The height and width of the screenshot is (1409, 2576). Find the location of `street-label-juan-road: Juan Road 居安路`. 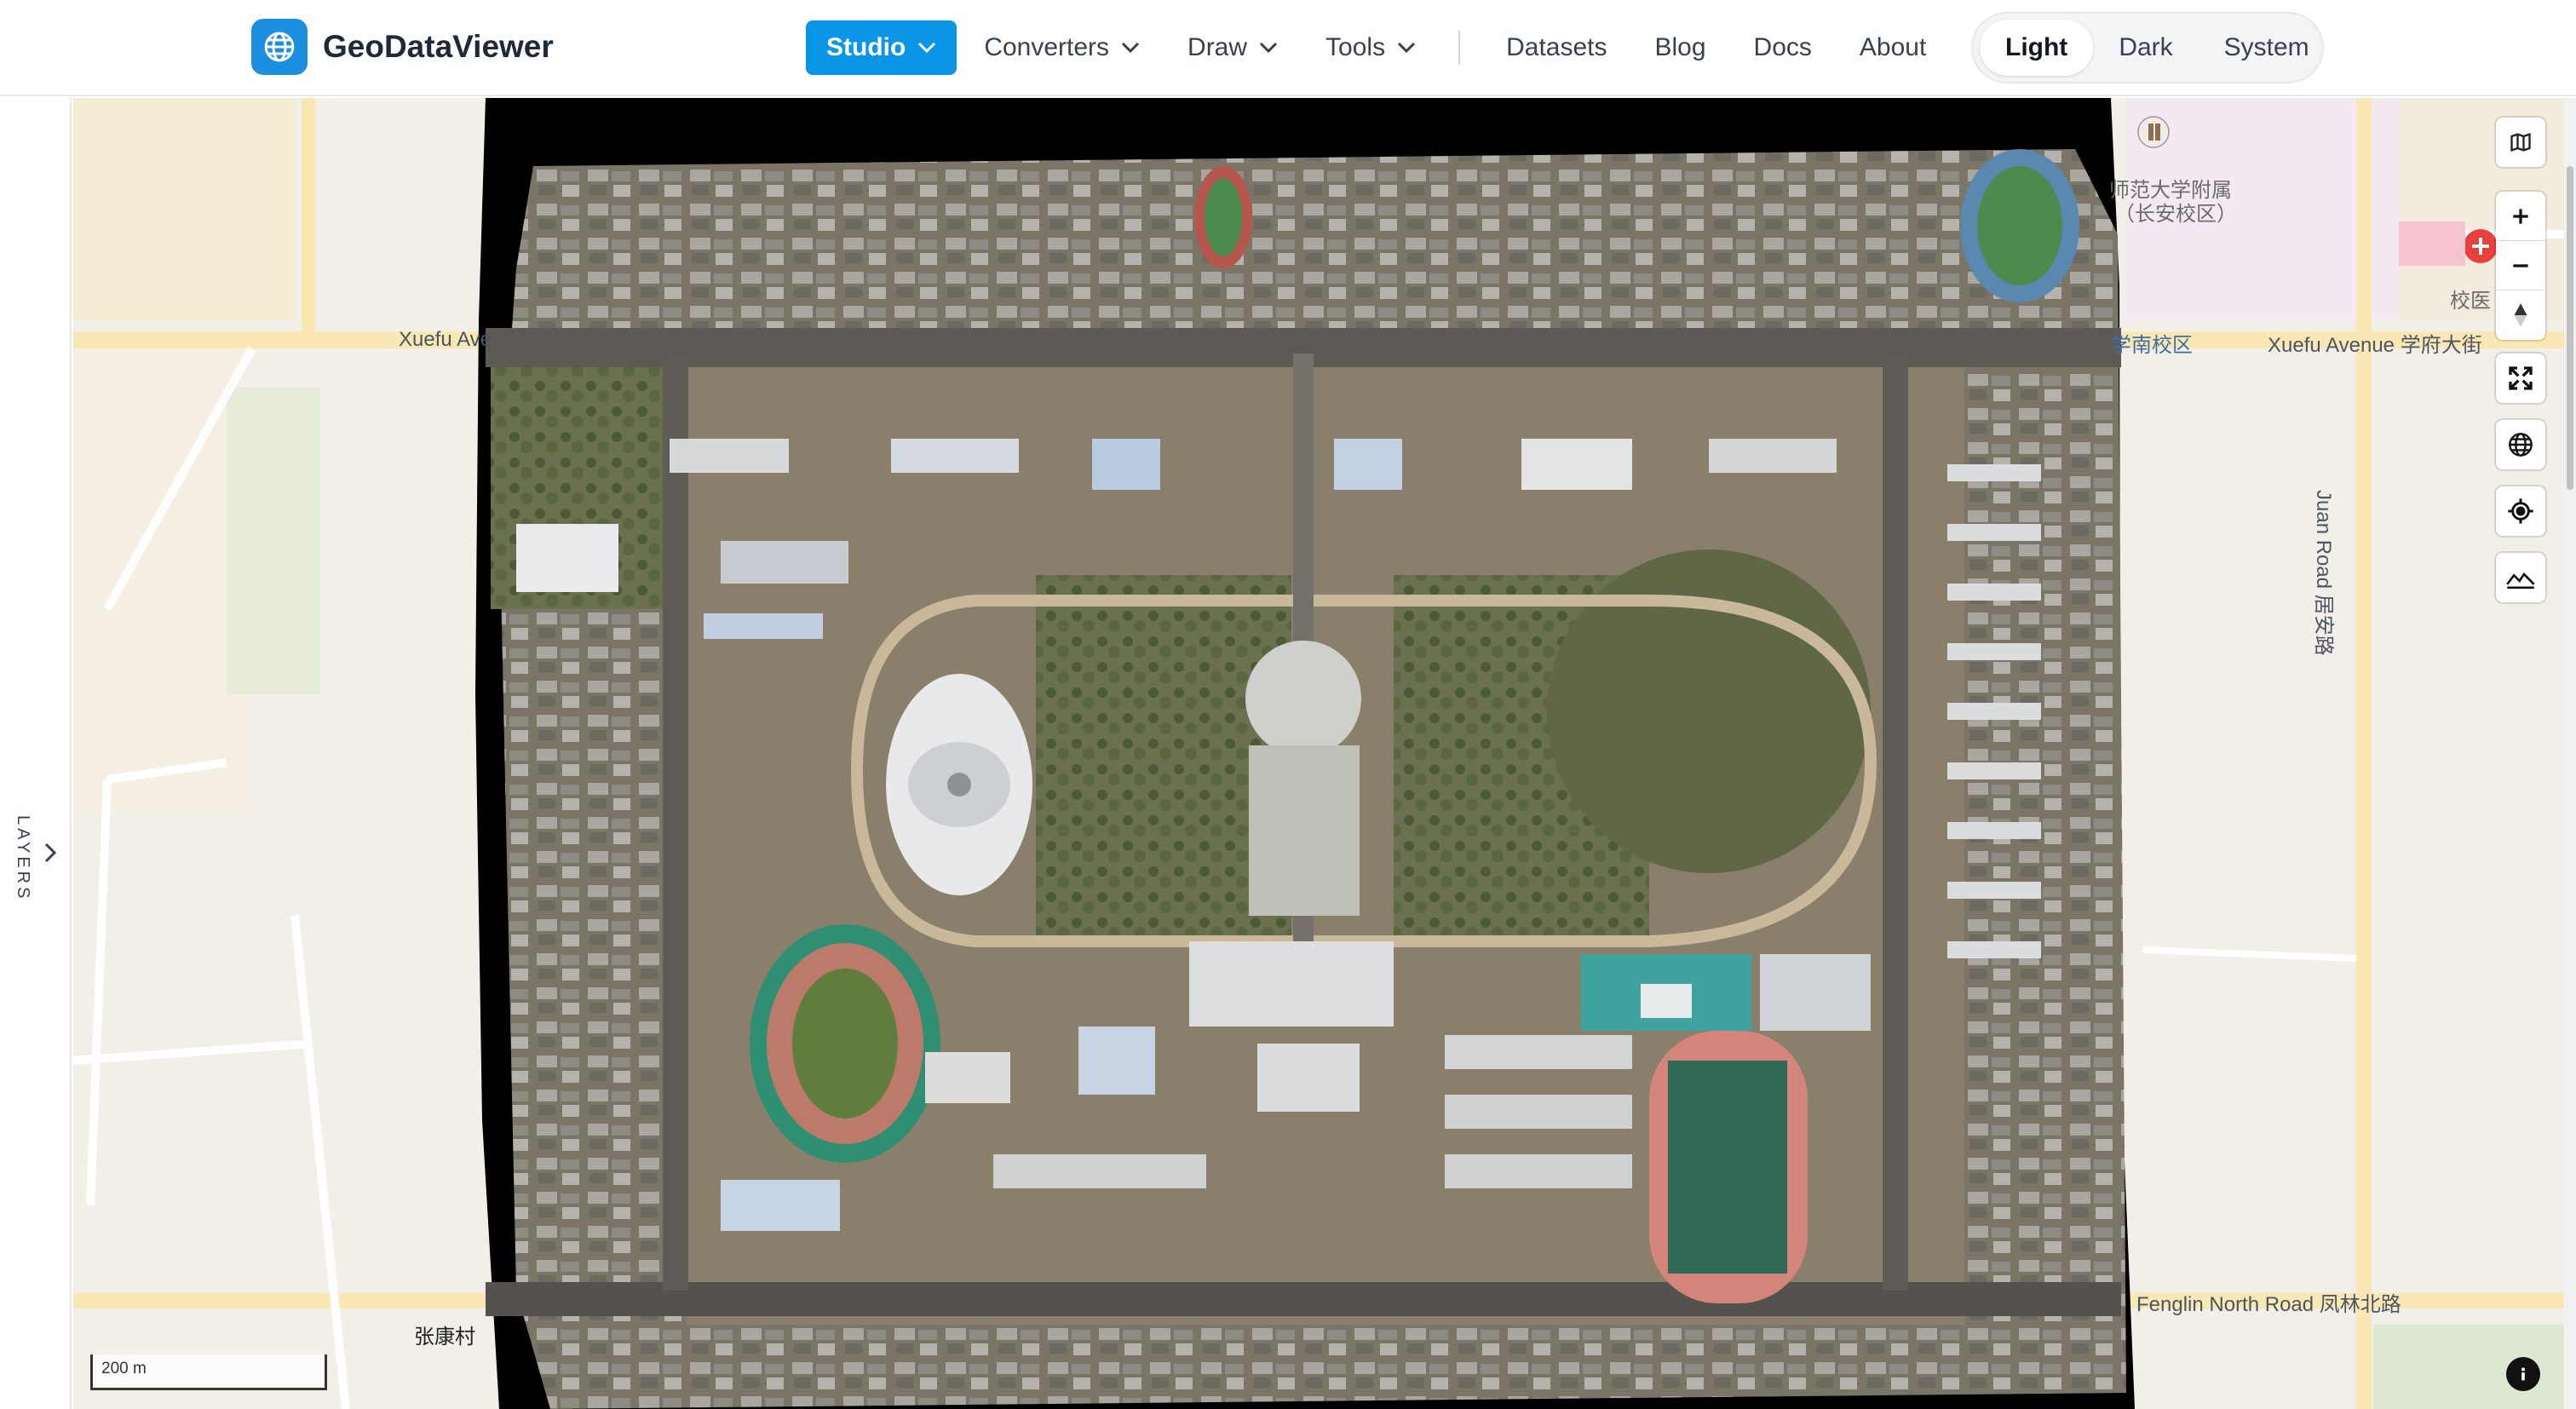

street-label-juan-road: Juan Road 居安路 is located at coordinates (2324, 573).